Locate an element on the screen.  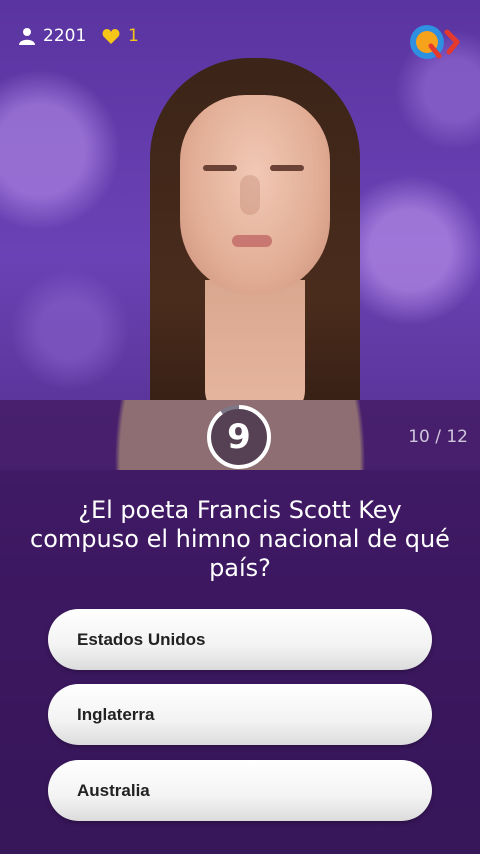
answer-option-3: Australia is located at coordinates (240, 790).